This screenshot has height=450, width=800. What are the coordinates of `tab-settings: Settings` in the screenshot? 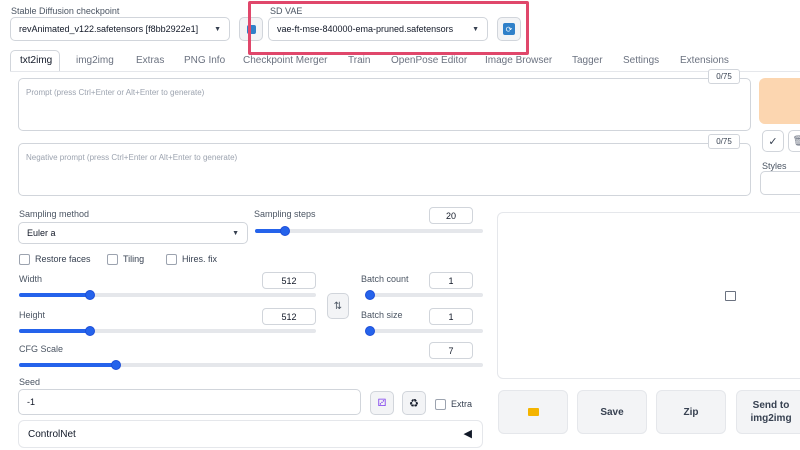 It's located at (641, 60).